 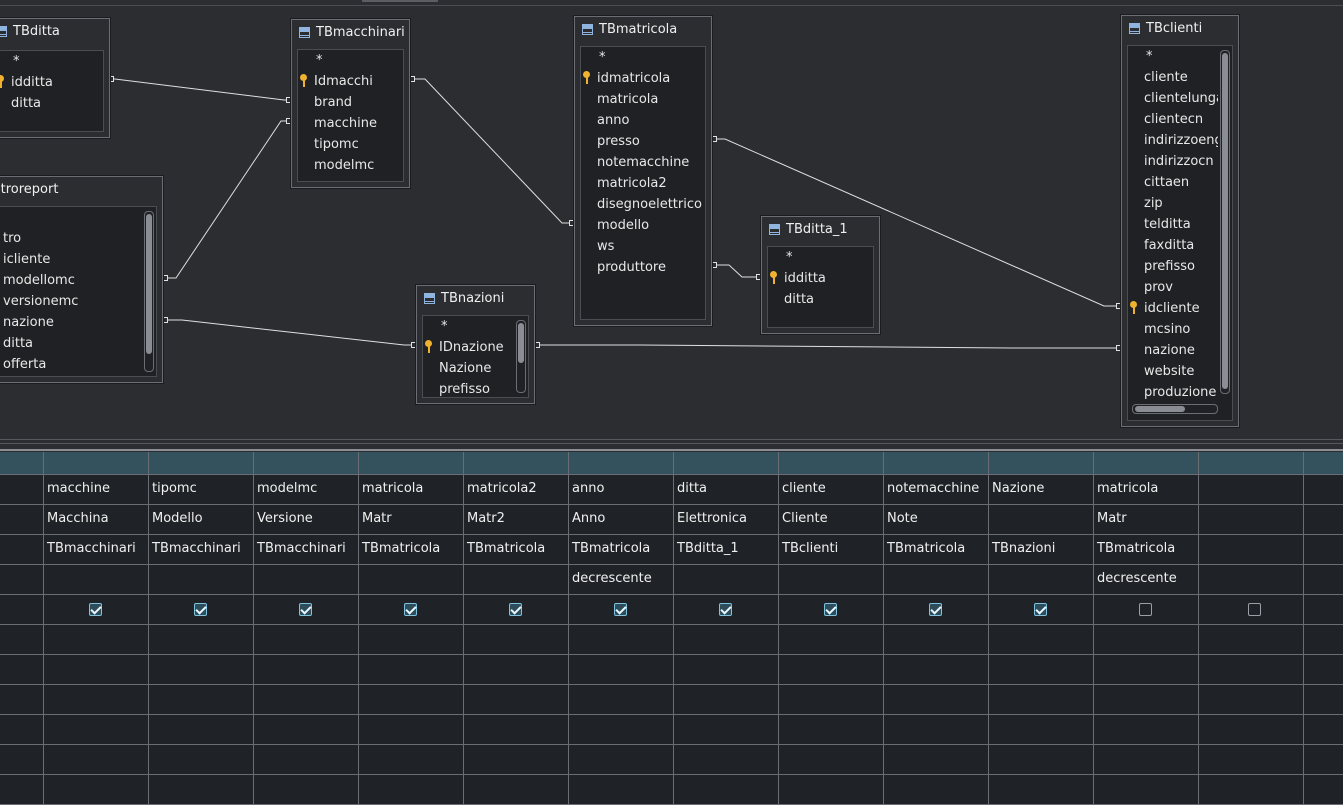 I want to click on pane-splitter, so click(x=671, y=440).